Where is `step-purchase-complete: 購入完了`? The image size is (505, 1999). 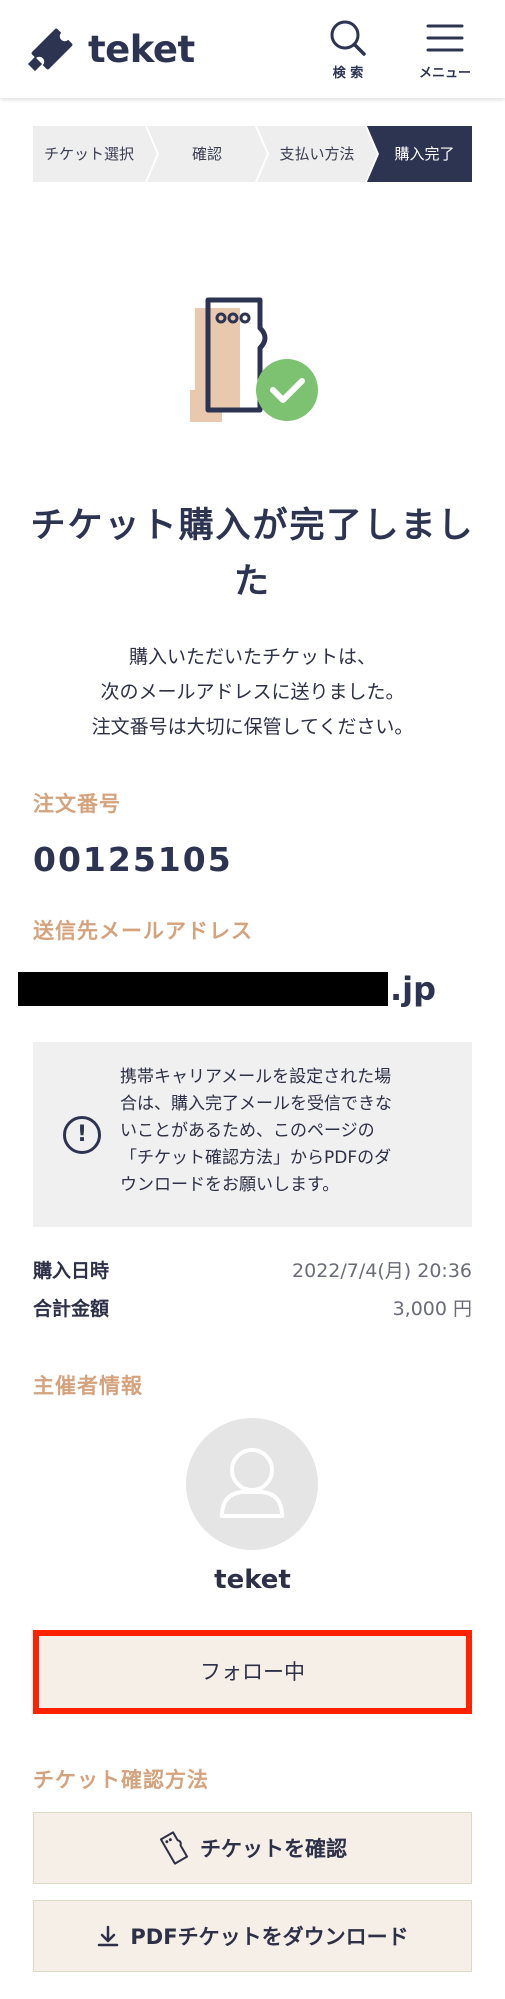
step-purchase-complete: 購入完了 is located at coordinates (424, 154).